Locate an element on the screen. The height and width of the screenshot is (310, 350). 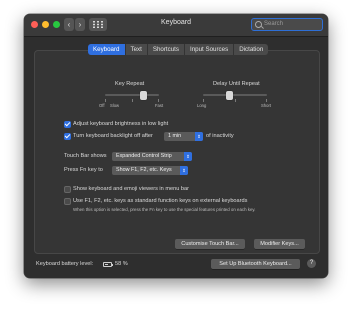
delay-until-repeat-title: Delay Until Repeat is located at coordinates (236, 84).